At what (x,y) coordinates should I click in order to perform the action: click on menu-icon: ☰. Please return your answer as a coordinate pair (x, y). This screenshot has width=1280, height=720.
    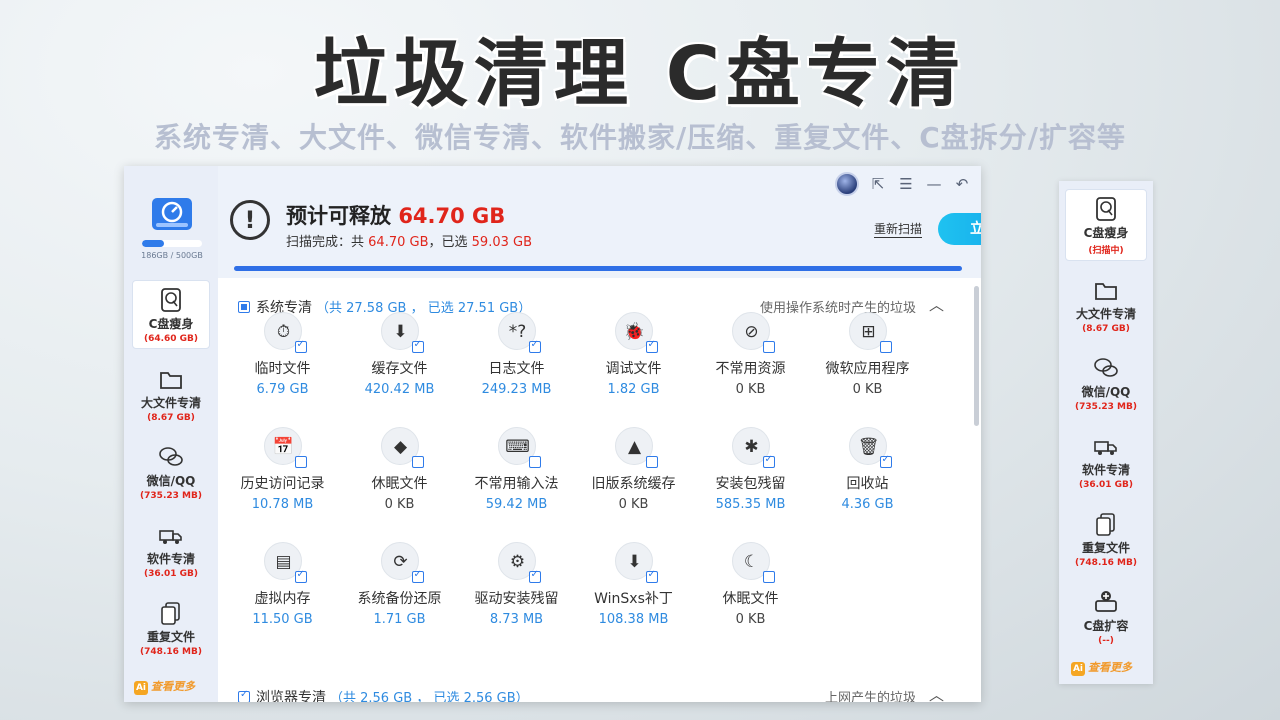
    Looking at the image, I should click on (906, 184).